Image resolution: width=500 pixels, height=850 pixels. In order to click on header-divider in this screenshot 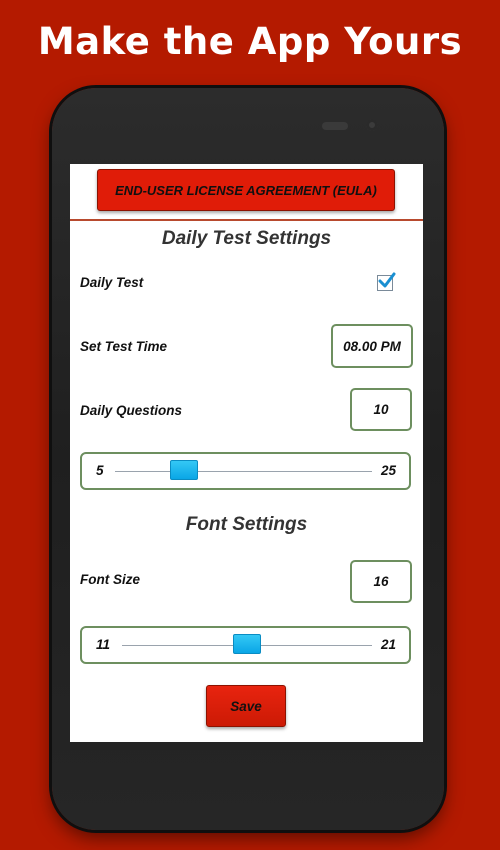, I will do `click(246, 220)`.